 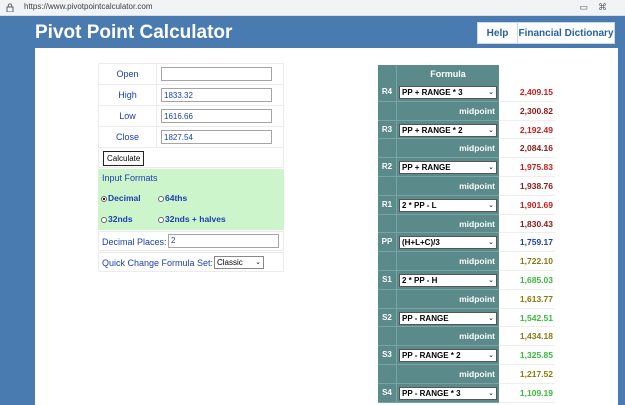 What do you see at coordinates (527, 186) in the screenshot?
I see `midpoint-value: 1,938.76` at bounding box center [527, 186].